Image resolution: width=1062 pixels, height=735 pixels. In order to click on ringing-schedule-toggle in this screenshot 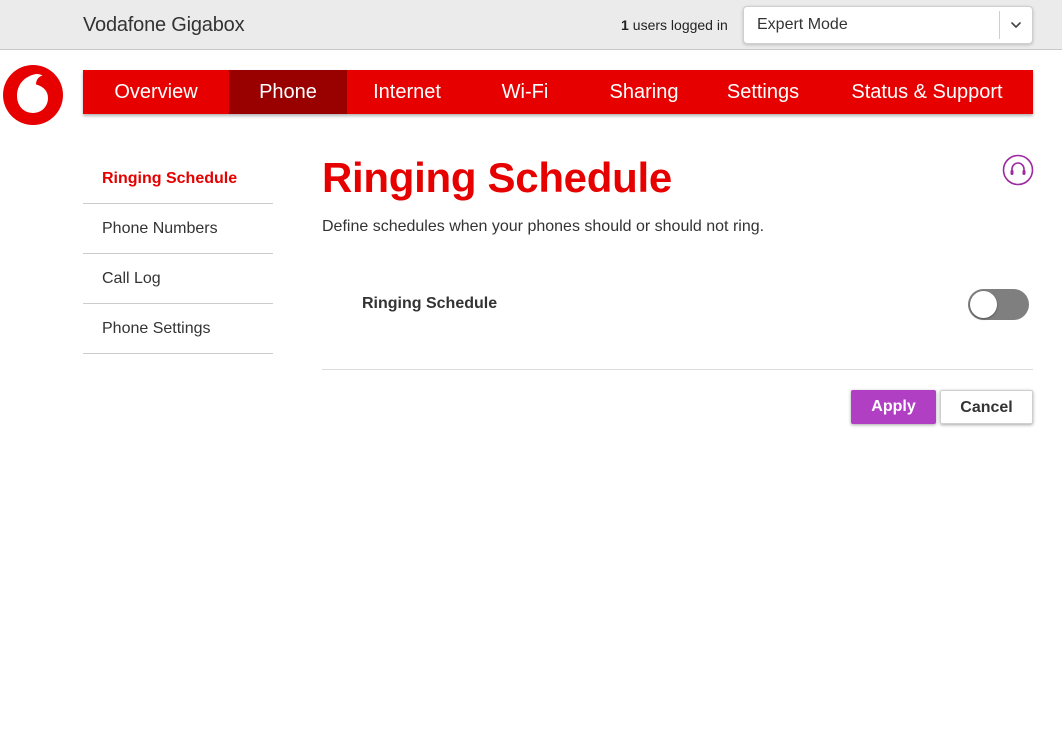, I will do `click(998, 304)`.